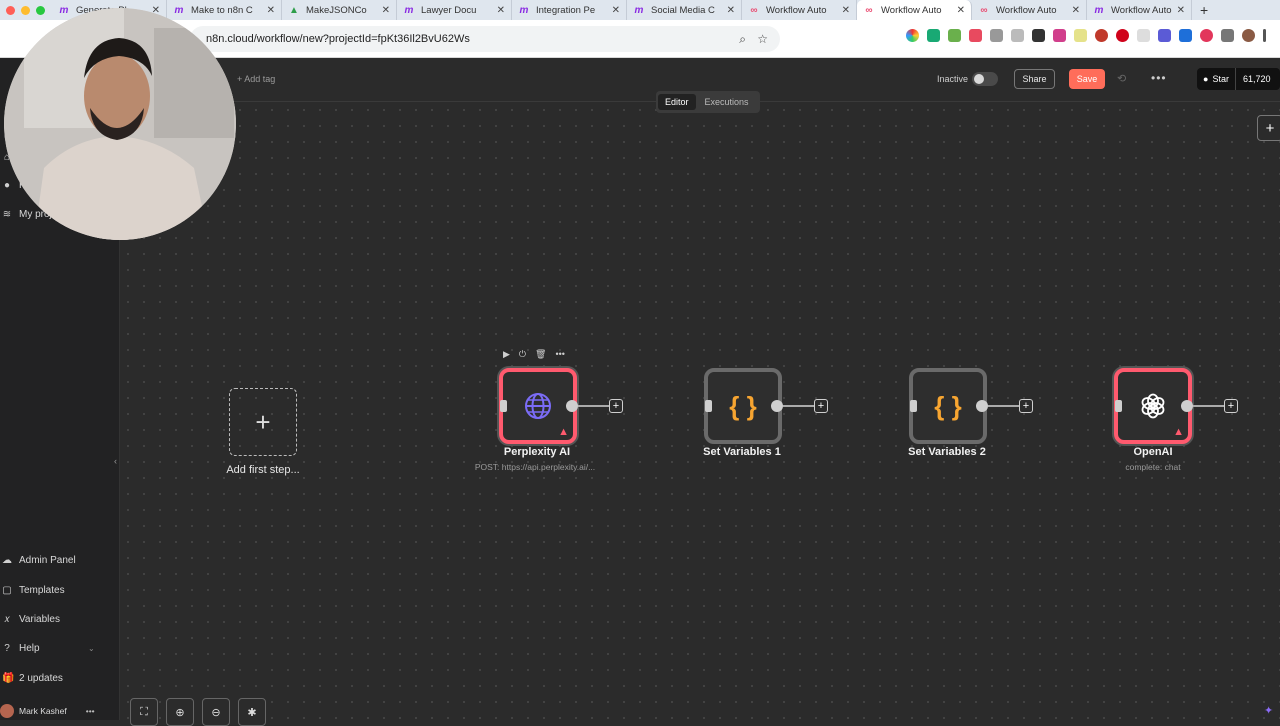 The width and height of the screenshot is (1280, 726). Describe the element at coordinates (727, 102) in the screenshot. I see `tab-executions: Executions` at that location.